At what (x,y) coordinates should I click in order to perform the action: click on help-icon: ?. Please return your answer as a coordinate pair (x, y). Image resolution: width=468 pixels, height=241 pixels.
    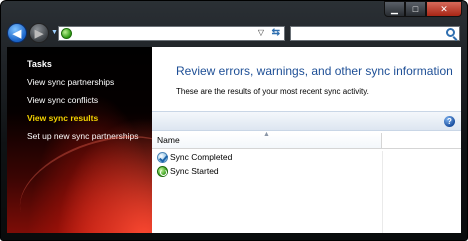
    Looking at the image, I should click on (449, 121).